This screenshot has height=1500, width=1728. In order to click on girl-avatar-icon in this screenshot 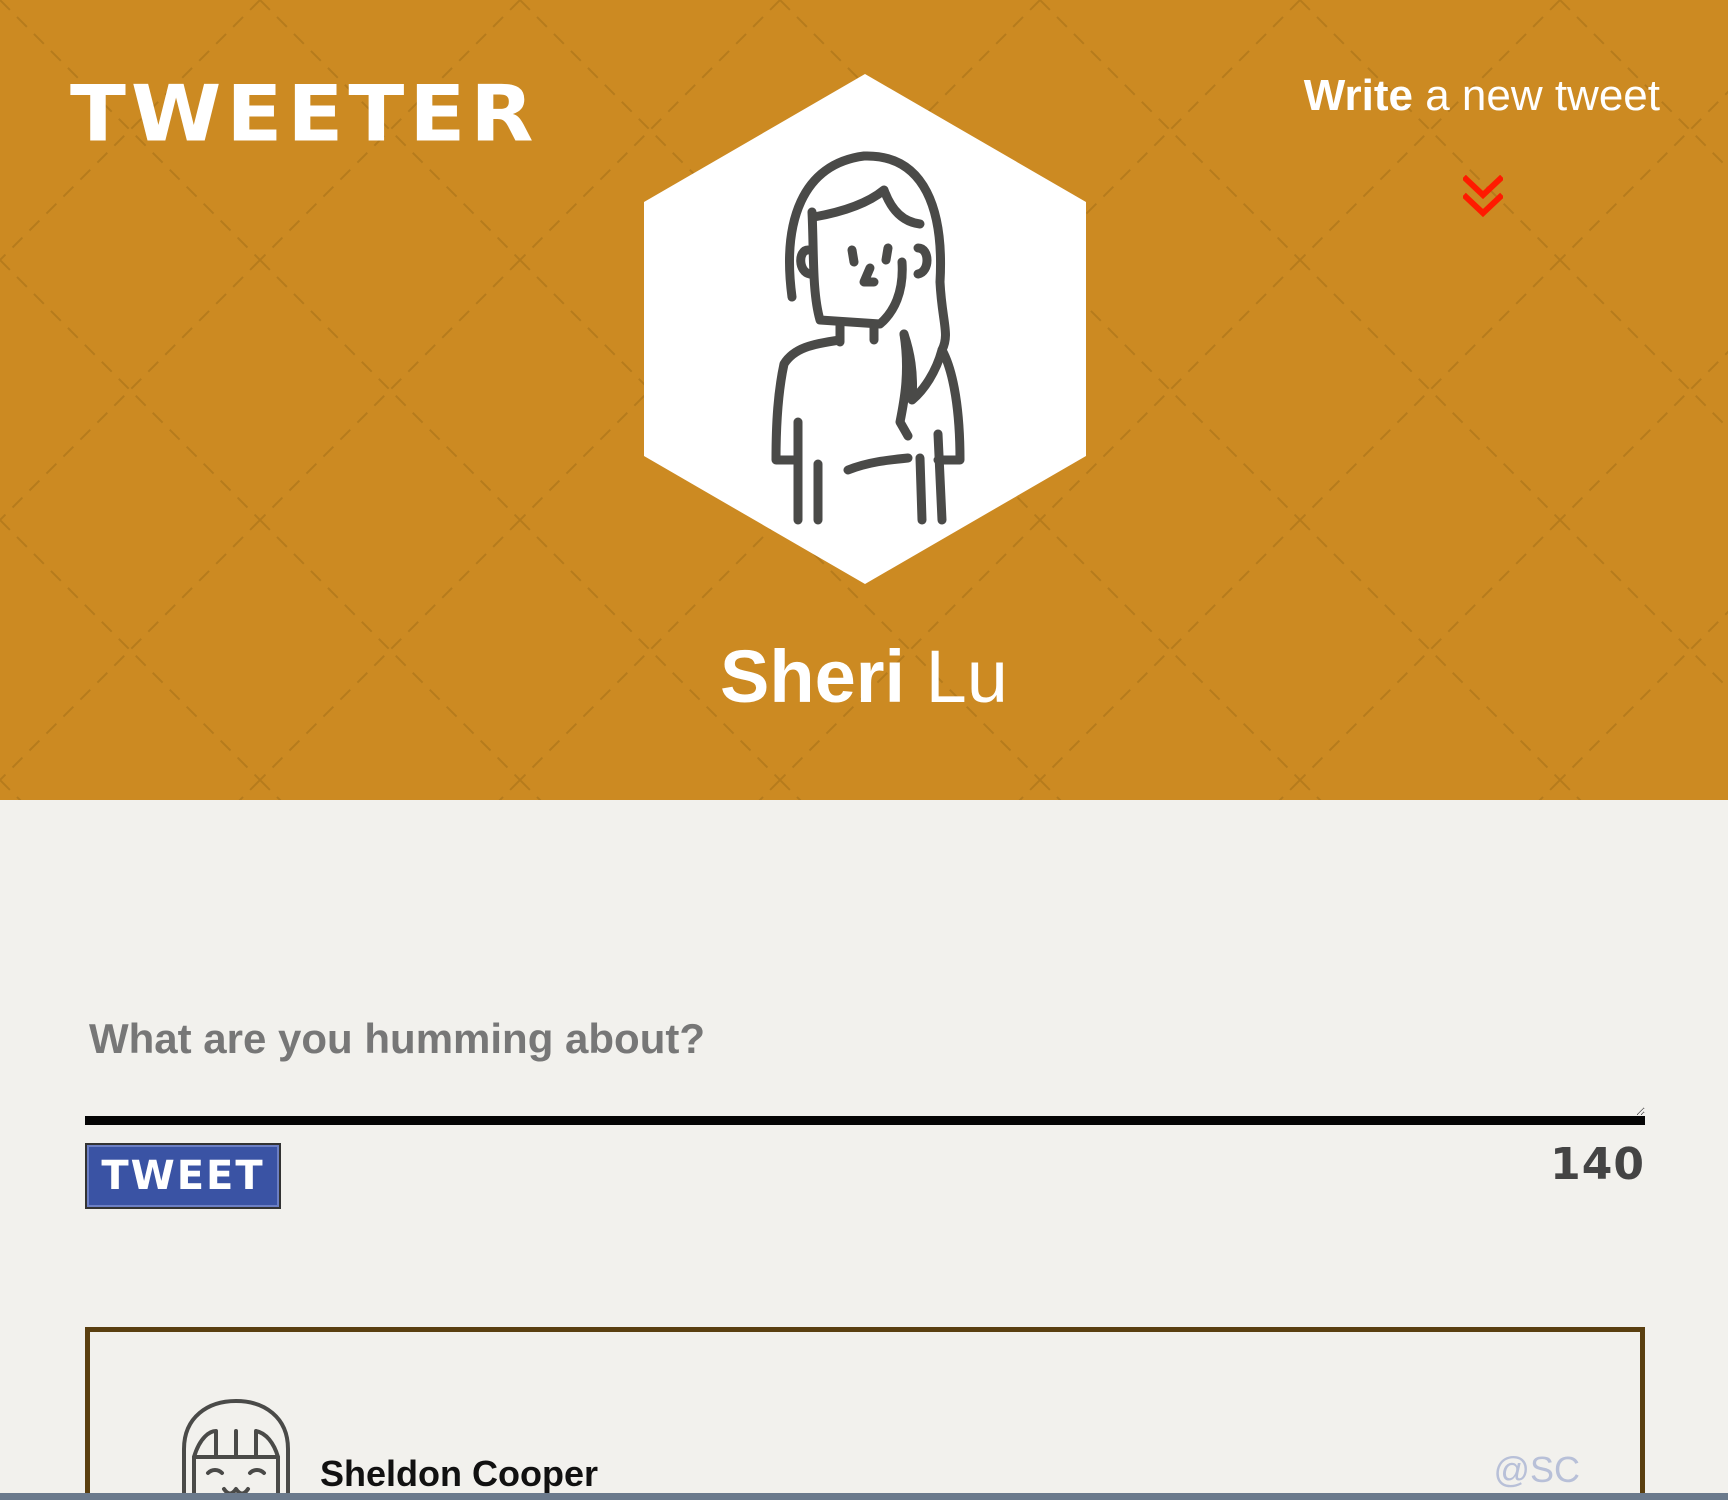, I will do `click(236, 1449)`.